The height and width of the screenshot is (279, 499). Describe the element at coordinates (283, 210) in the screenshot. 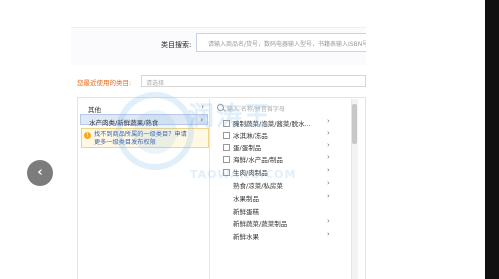

I see `level2-item: 新鲜蛋糕` at that location.